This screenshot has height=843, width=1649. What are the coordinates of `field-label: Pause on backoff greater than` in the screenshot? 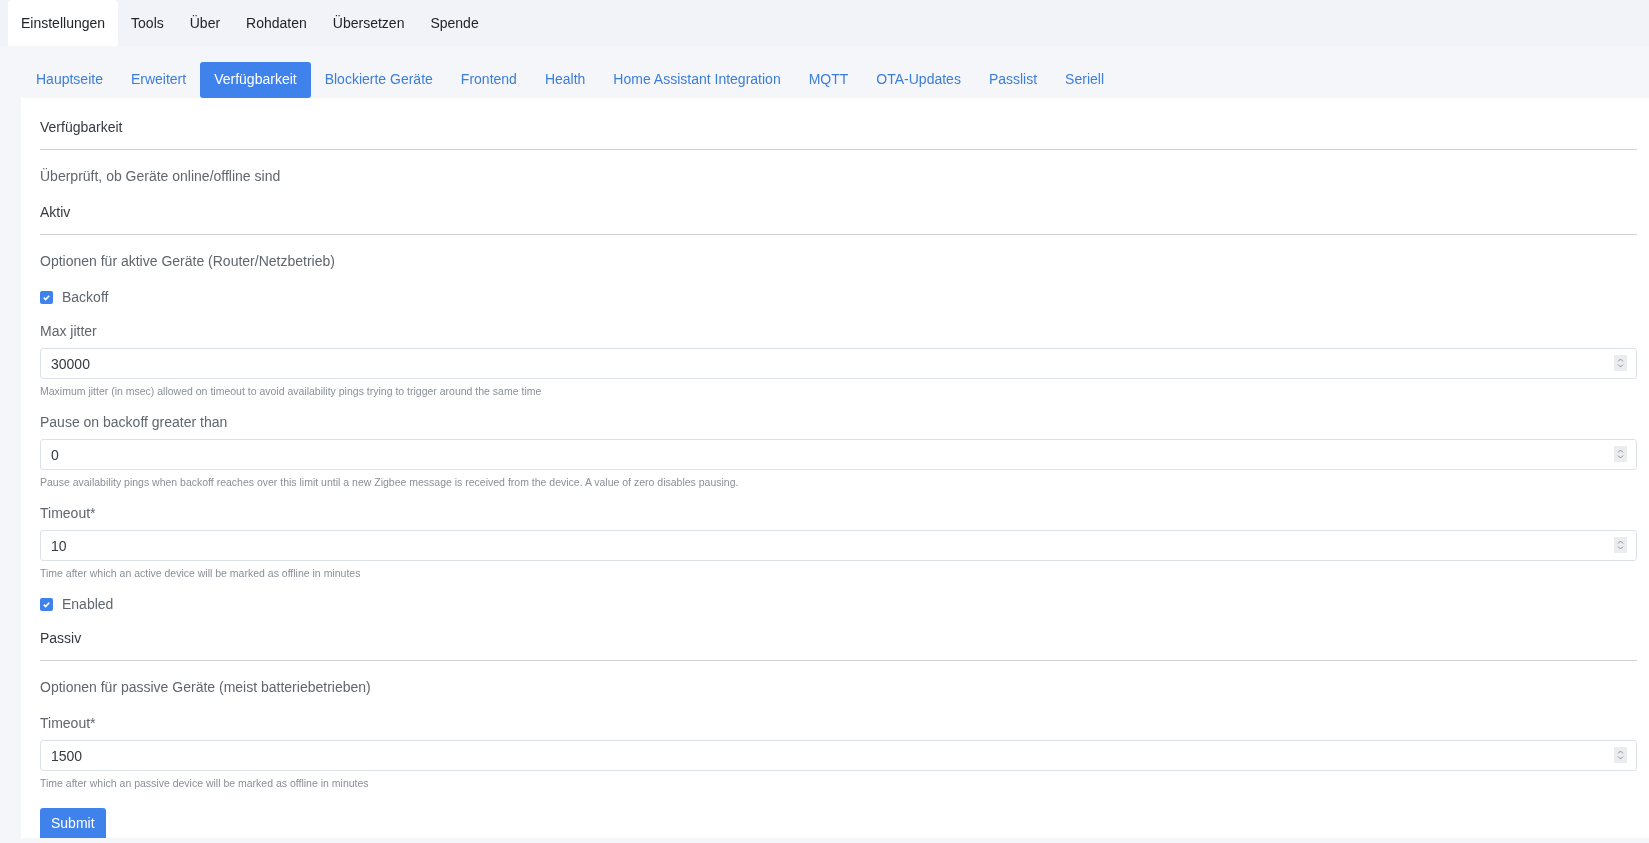 It's located at (134, 422).